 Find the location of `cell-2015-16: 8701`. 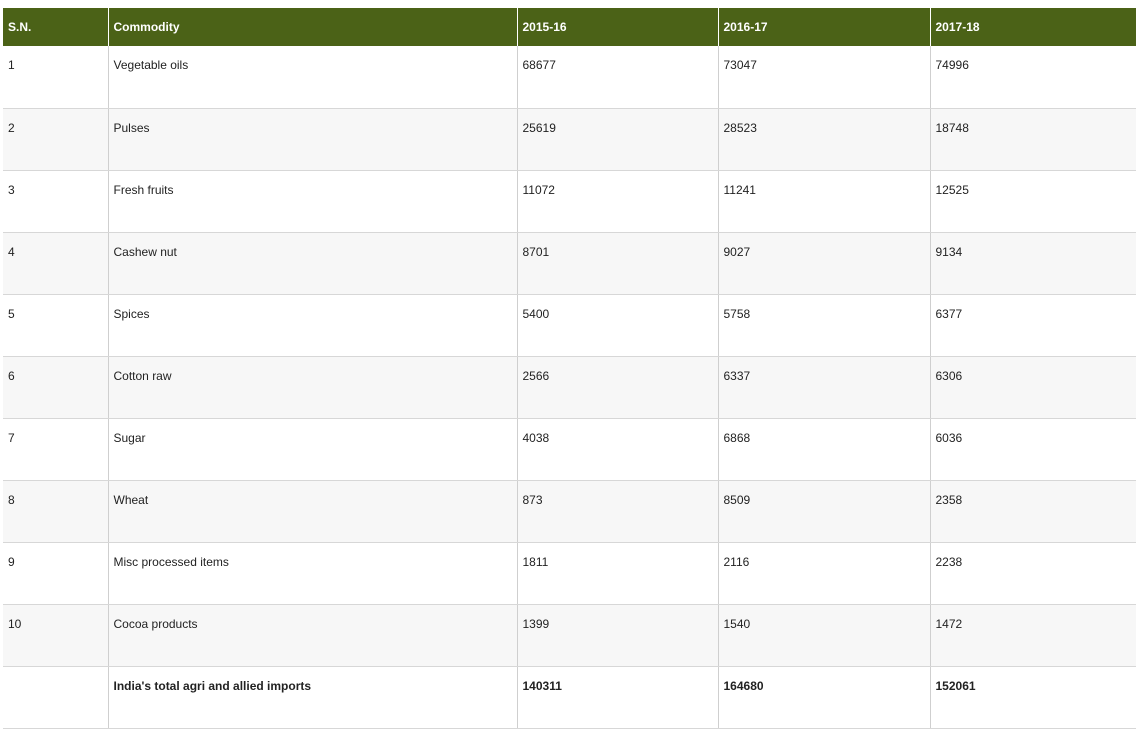

cell-2015-16: 8701 is located at coordinates (617, 263).